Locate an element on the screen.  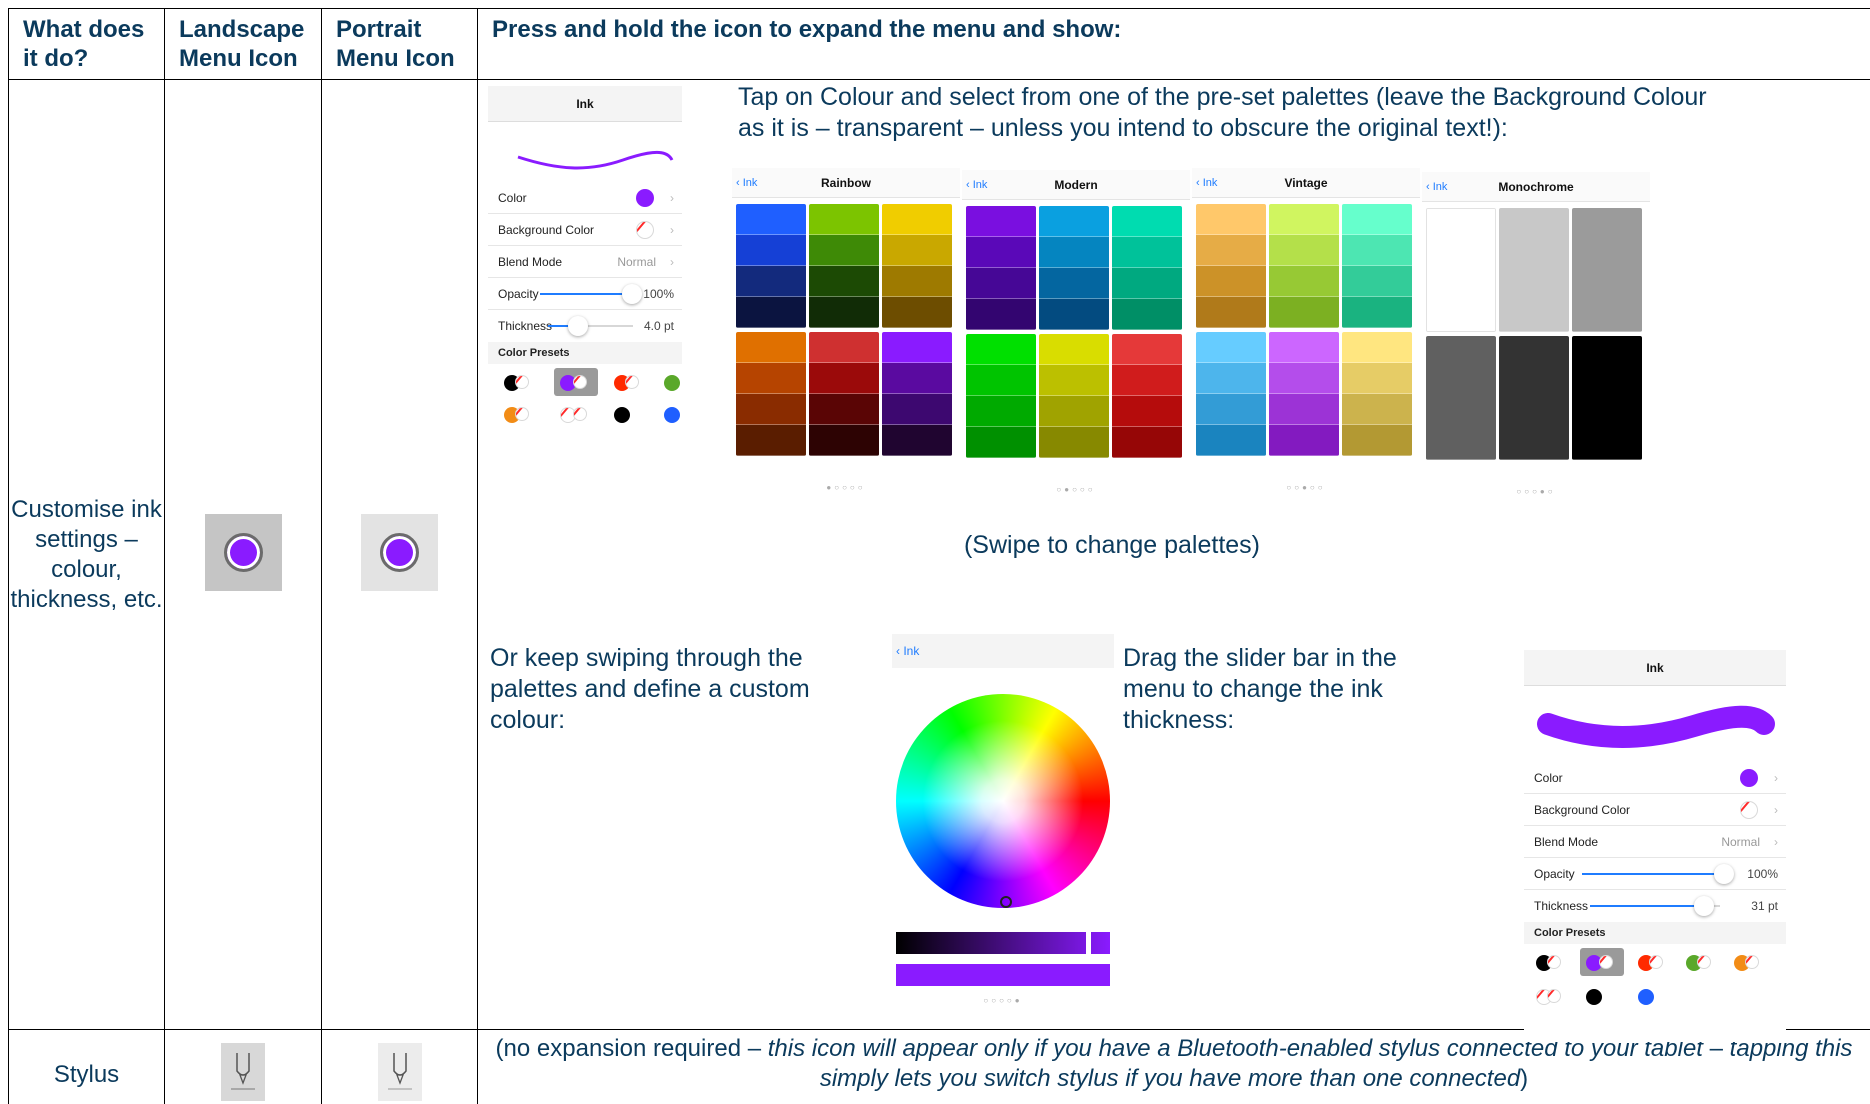
wheel-selector is located at coordinates (1006, 902).